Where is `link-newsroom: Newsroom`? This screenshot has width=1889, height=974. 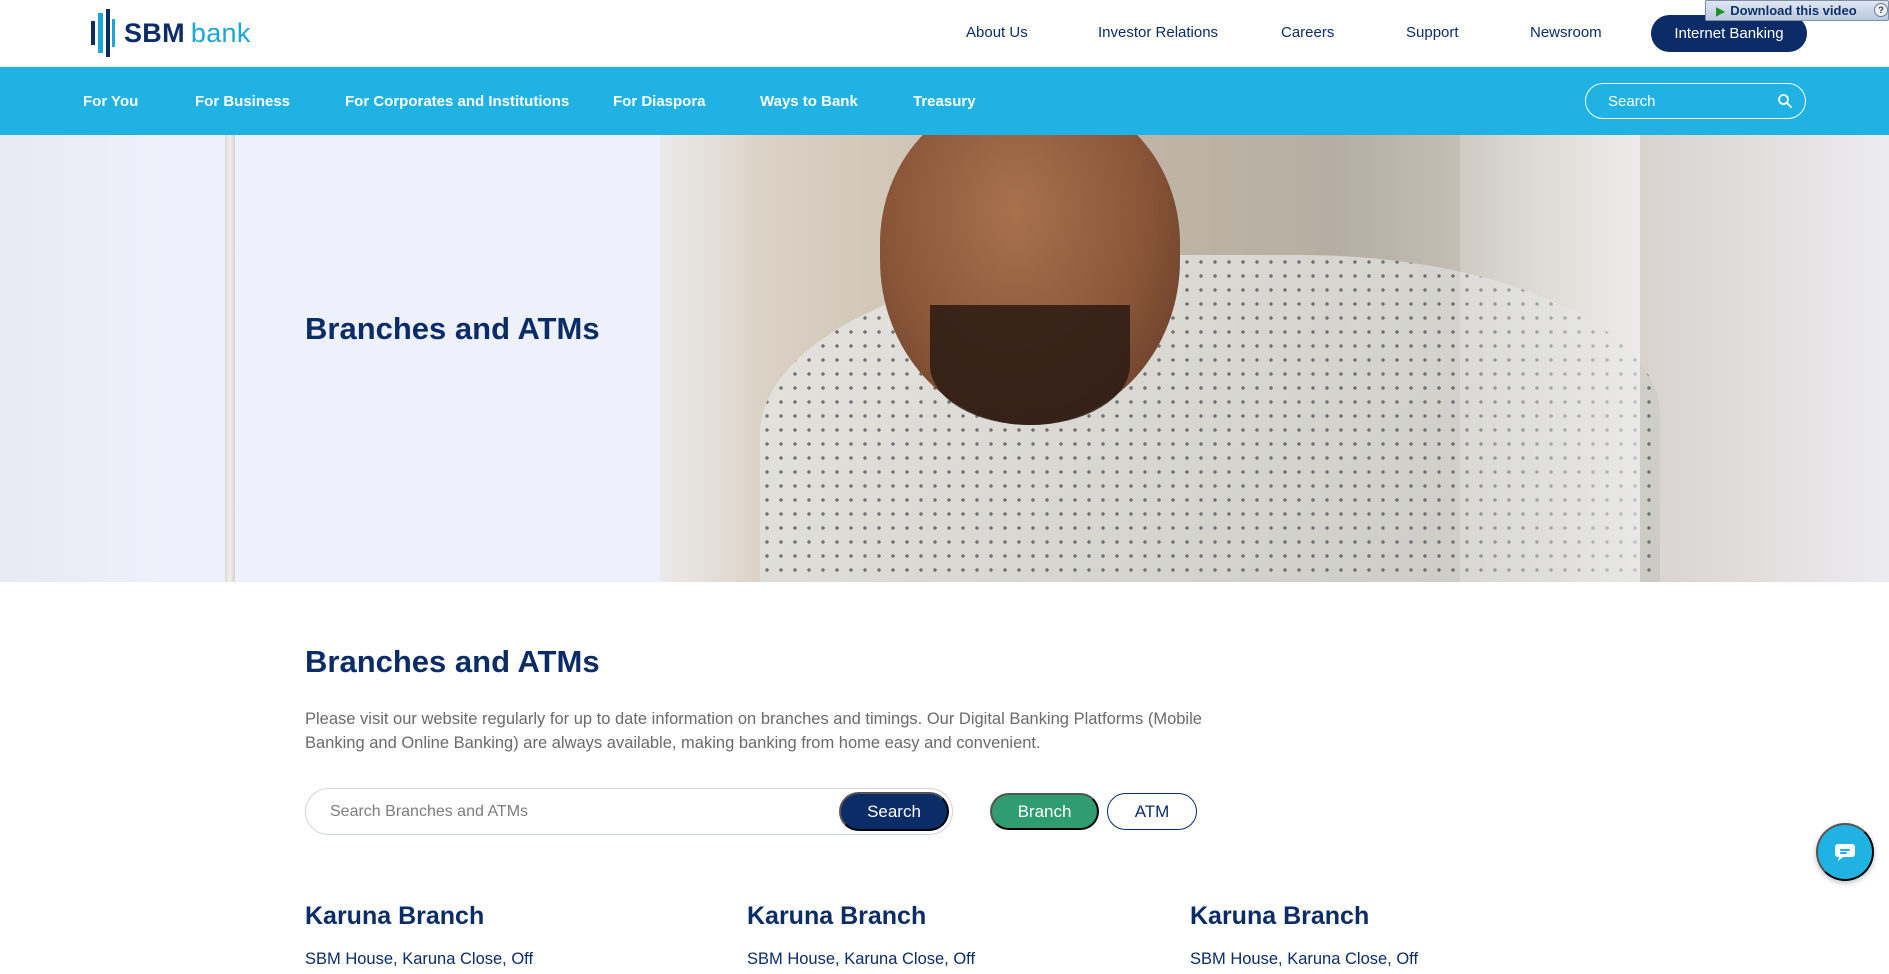 link-newsroom: Newsroom is located at coordinates (1566, 32).